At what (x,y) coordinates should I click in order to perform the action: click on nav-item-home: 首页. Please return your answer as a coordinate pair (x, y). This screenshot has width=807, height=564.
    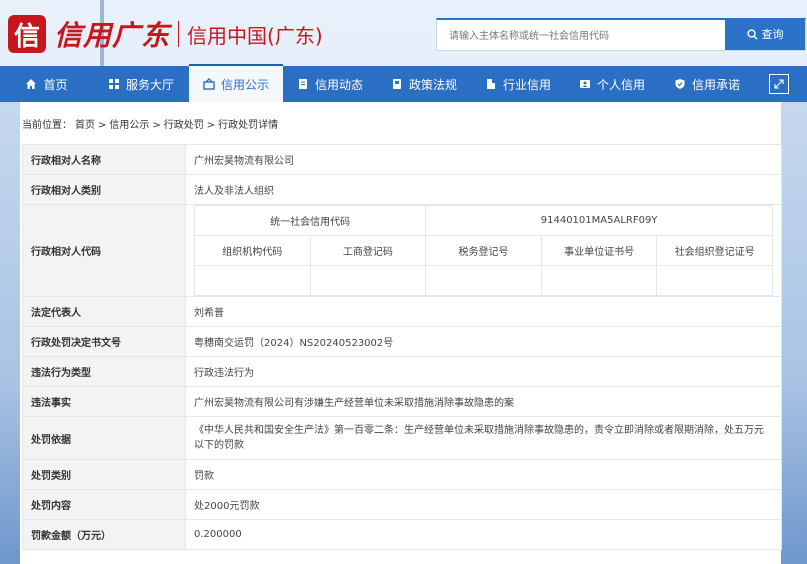
    Looking at the image, I should click on (46, 84).